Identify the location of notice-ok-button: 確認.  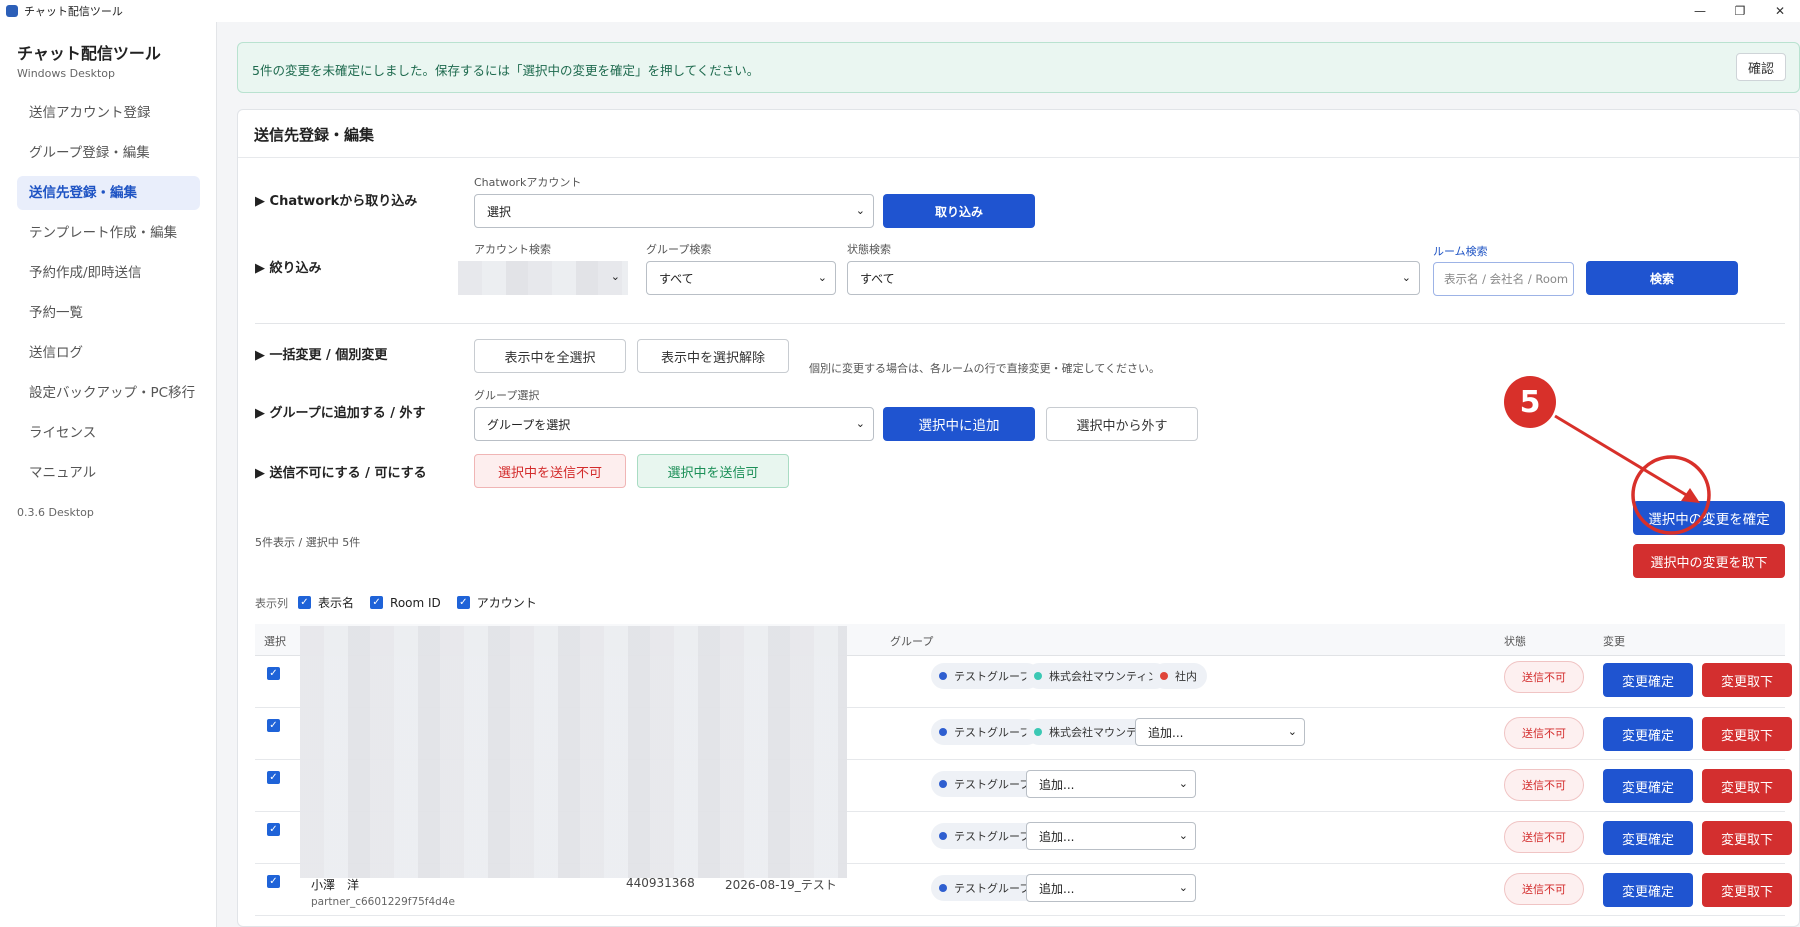
(1761, 67).